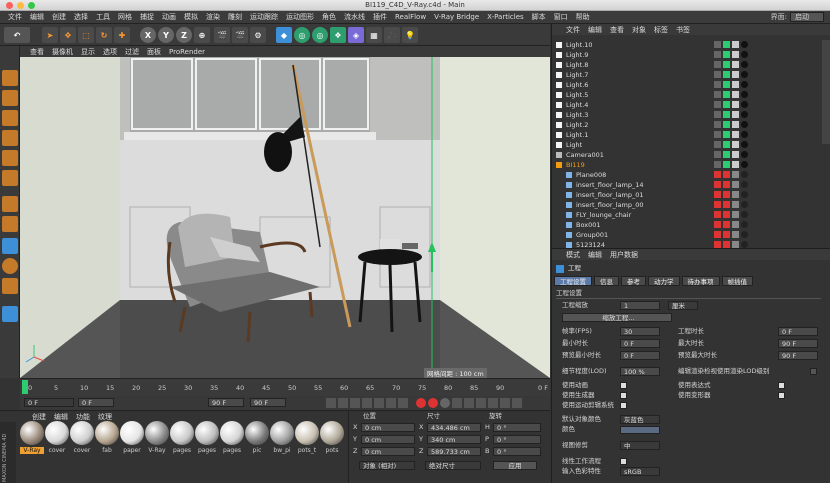  I want to click on move-icon: ✥, so click(68, 35).